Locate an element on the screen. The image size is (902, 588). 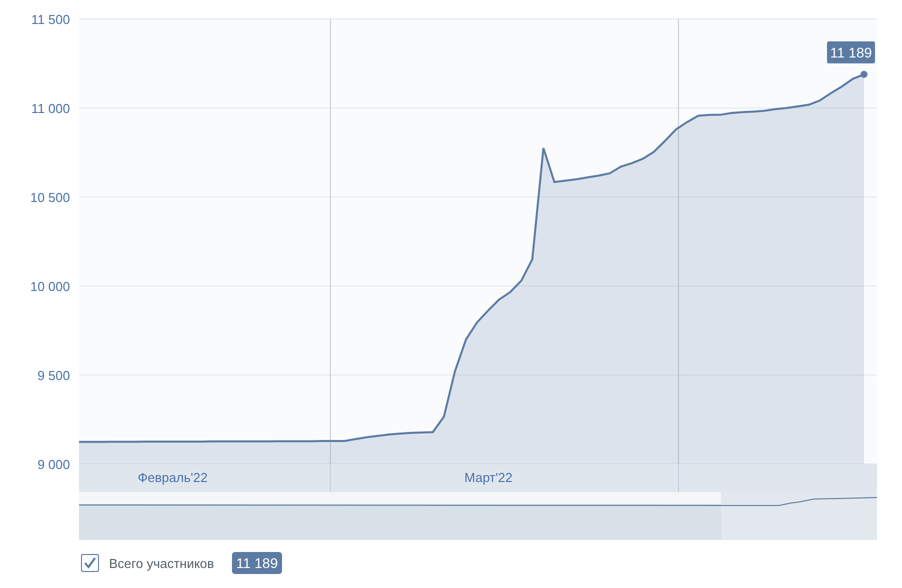
checkbox is located at coordinates (90, 563).